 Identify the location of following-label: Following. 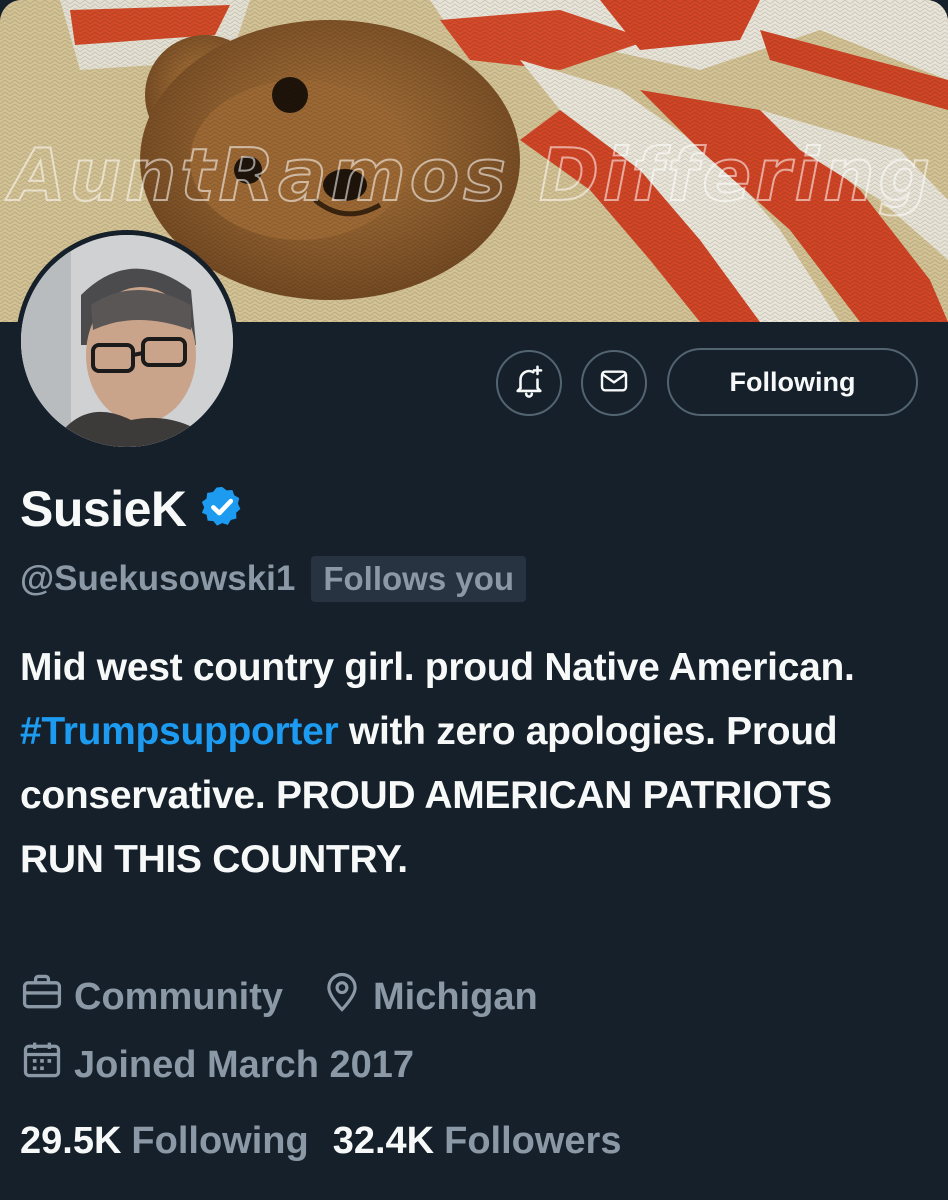
(220, 1141).